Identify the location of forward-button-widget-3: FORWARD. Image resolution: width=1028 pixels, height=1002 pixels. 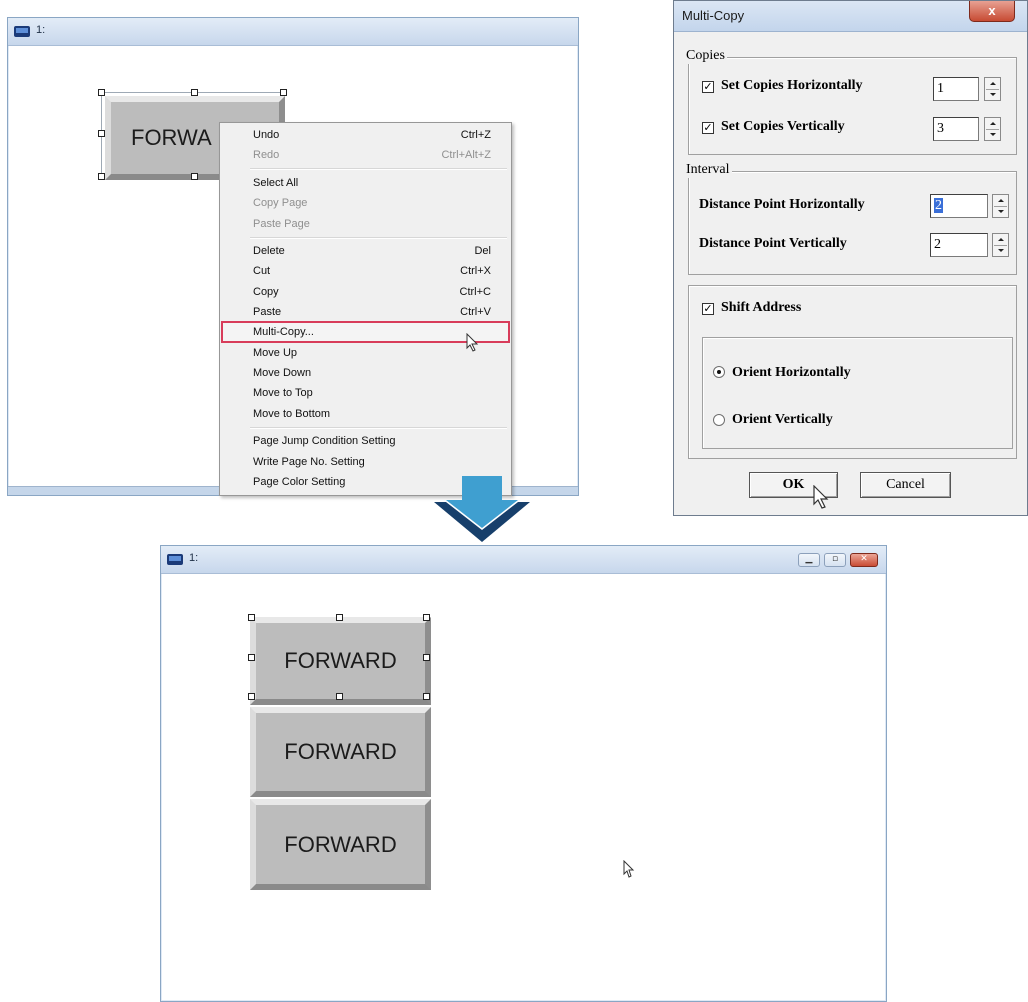
(340, 844).